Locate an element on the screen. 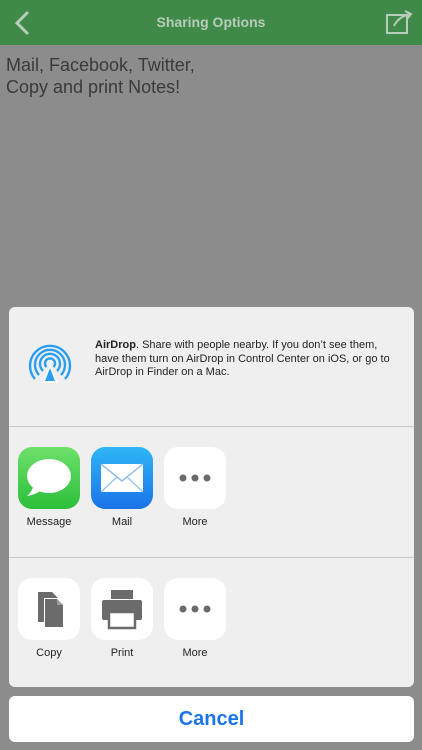  navigation-bar: Sharing Options is located at coordinates (211, 22).